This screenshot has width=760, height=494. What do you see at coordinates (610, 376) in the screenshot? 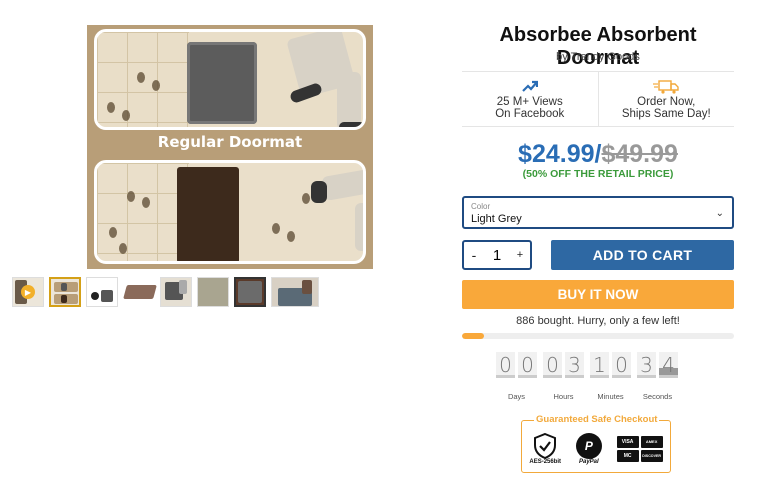
I see `countdown-minutes: 1 0 Minutes` at bounding box center [610, 376].